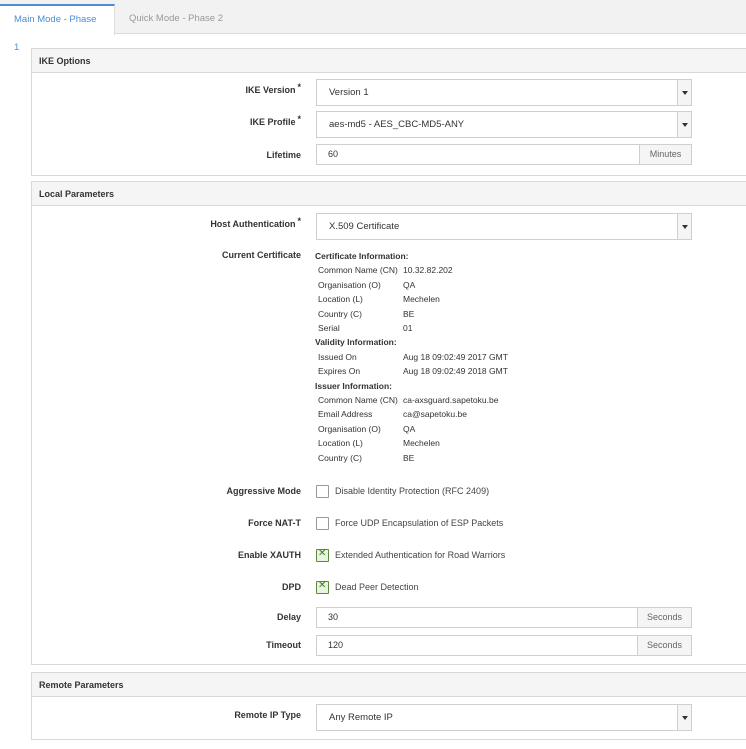  Describe the element at coordinates (389, 685) in the screenshot. I see `panel-title: Remote Parameters` at that location.